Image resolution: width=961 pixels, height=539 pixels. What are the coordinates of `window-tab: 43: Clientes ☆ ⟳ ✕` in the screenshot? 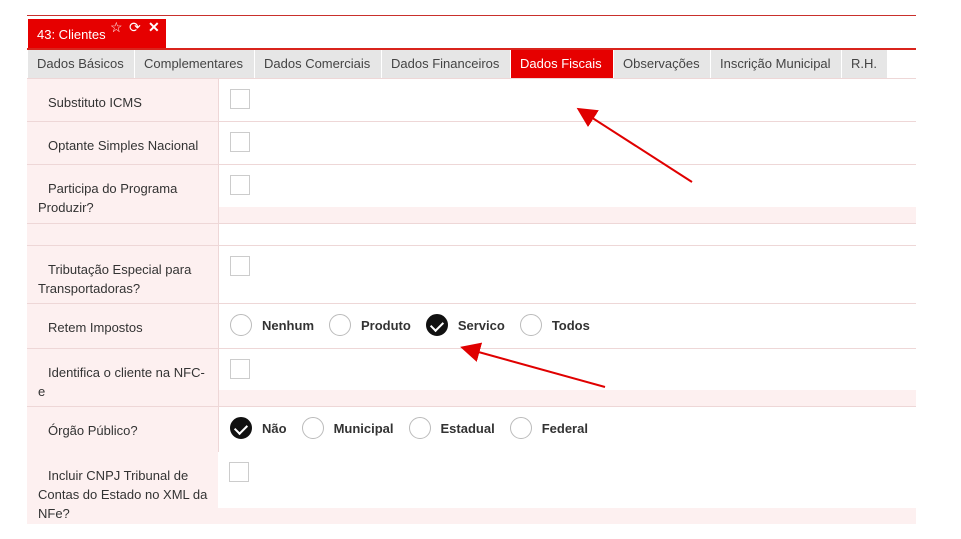 It's located at (97, 33).